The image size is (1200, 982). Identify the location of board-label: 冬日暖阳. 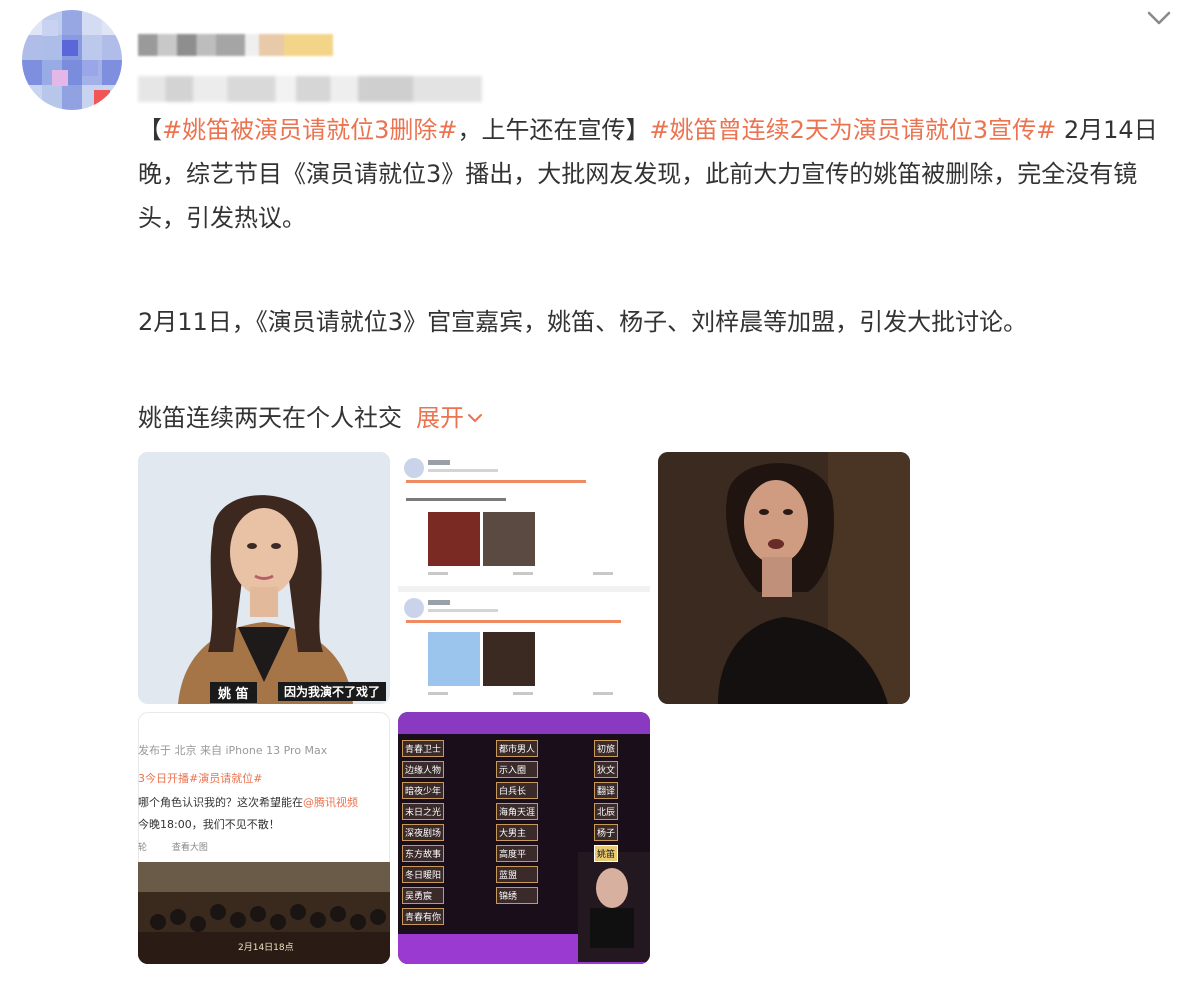
(423, 874).